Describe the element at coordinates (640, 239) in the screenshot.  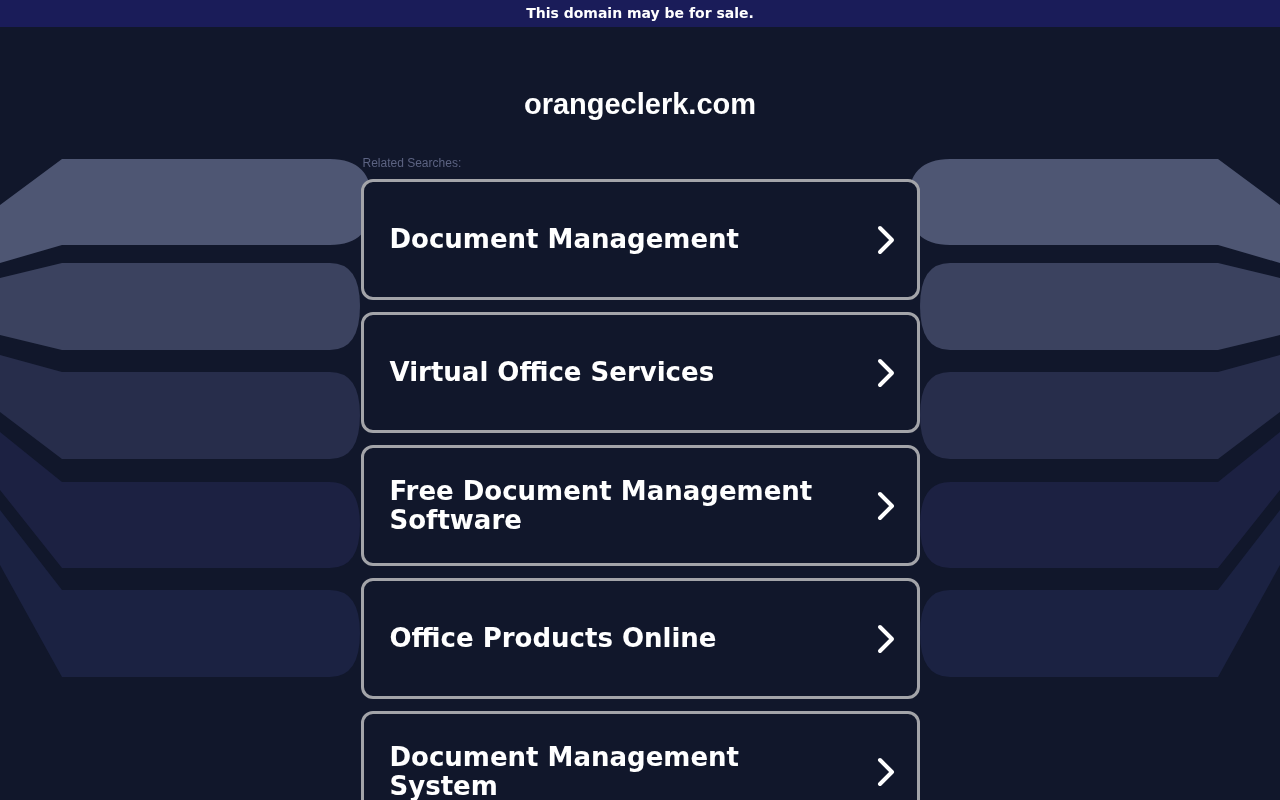
I see `related-search-link: Document Management` at that location.